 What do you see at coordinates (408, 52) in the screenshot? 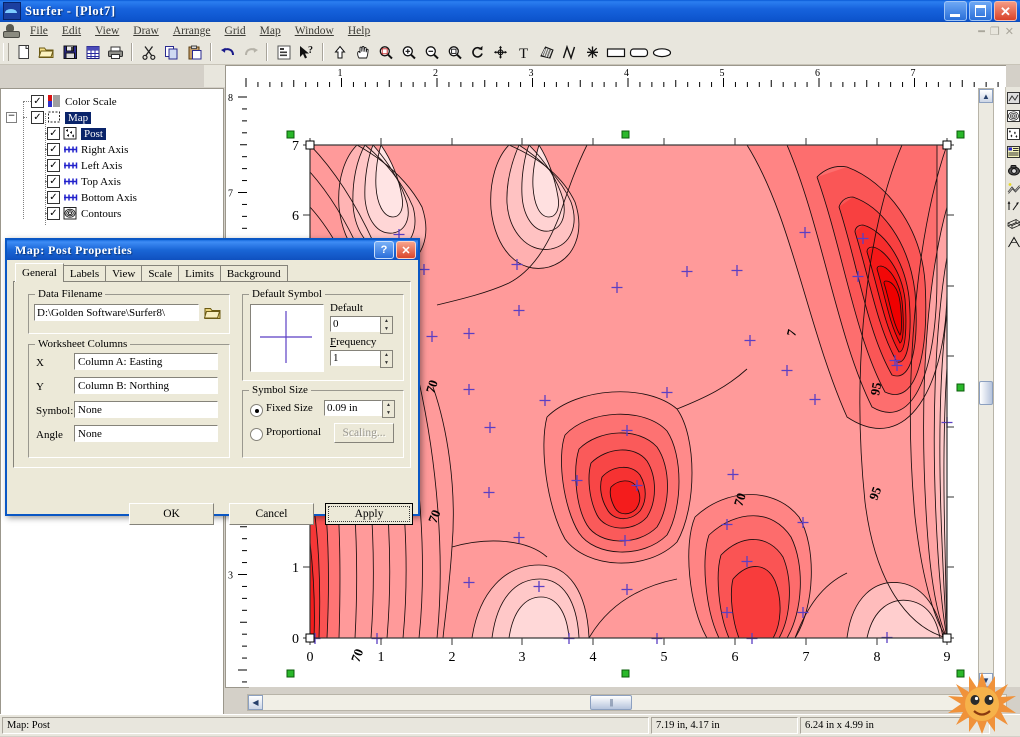
I see `zoom-in-icon` at bounding box center [408, 52].